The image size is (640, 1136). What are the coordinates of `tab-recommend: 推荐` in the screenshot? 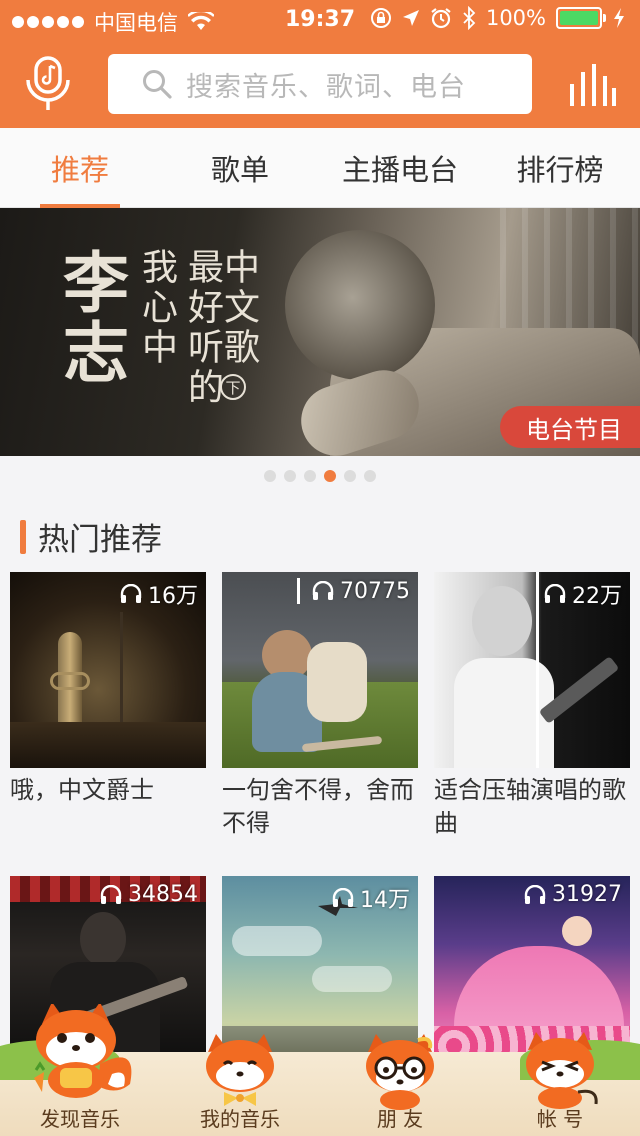 It's located at (80, 168).